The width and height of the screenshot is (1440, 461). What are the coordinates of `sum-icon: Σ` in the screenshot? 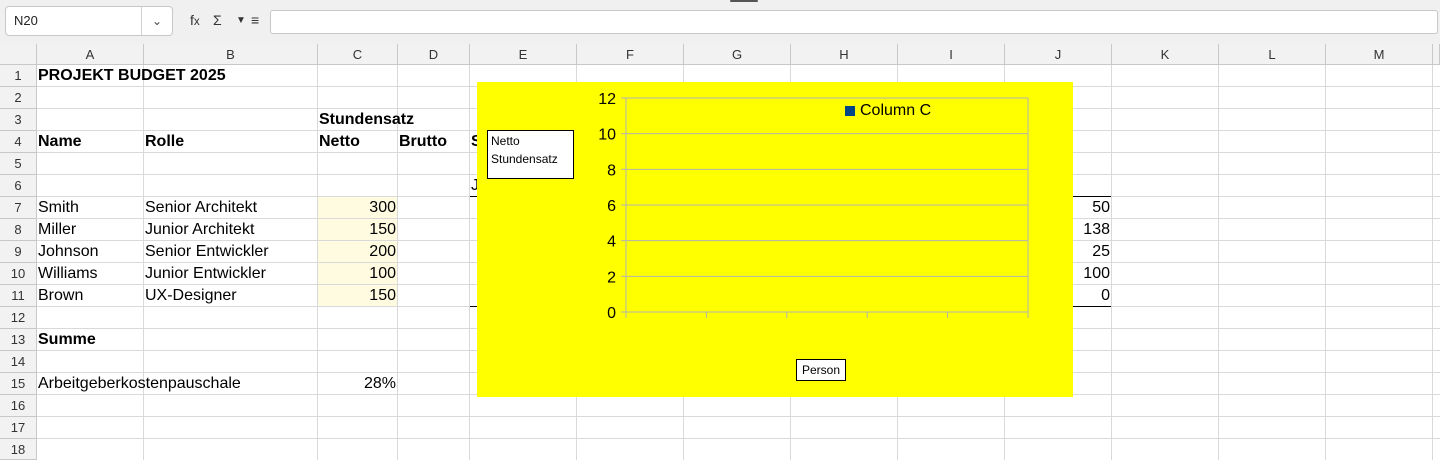 It's located at (217, 20).